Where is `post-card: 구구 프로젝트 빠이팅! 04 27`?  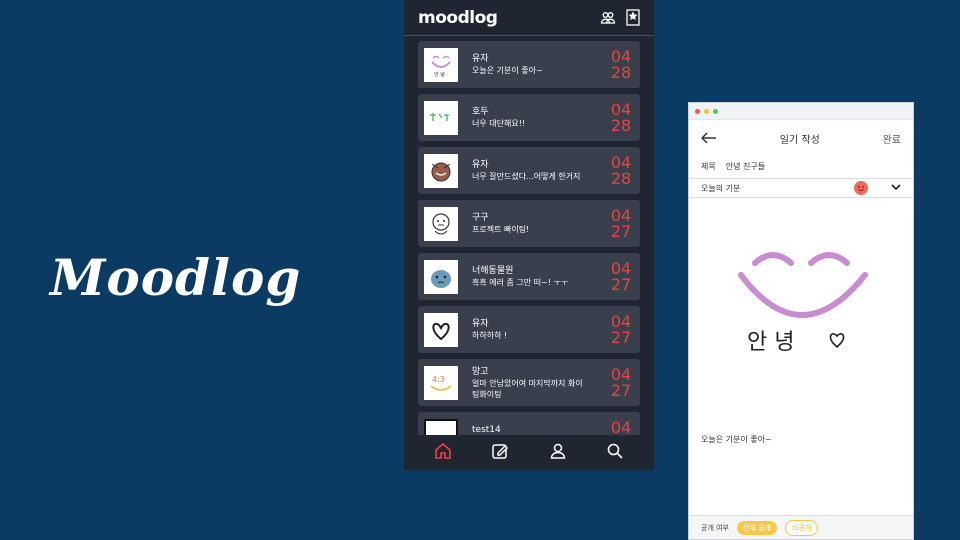 post-card: 구구 프로젝트 빠이팅! 04 27 is located at coordinates (529, 223).